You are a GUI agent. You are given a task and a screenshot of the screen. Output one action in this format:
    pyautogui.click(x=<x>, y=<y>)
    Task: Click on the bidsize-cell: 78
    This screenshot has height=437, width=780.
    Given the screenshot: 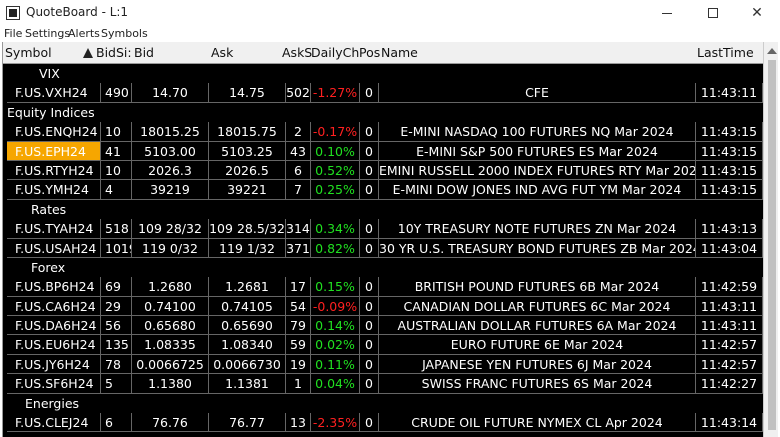 What is the action you would take?
    pyautogui.click(x=116, y=364)
    